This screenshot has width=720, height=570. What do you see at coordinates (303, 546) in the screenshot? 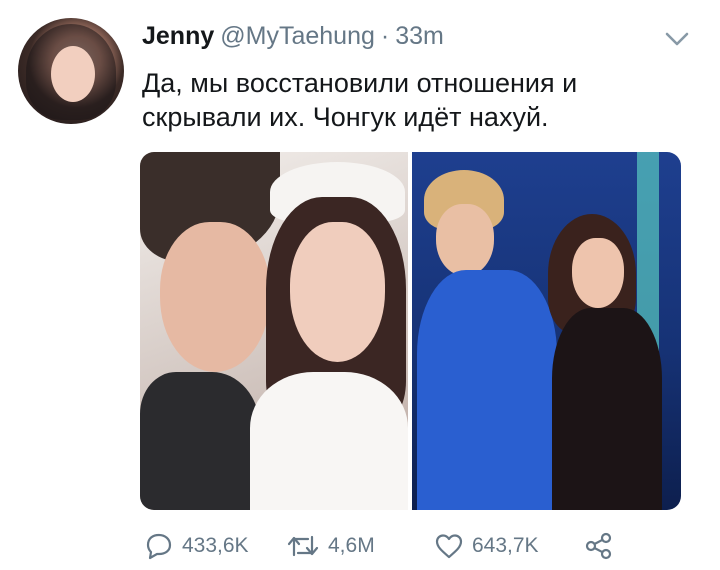
I see `retweet-icon` at bounding box center [303, 546].